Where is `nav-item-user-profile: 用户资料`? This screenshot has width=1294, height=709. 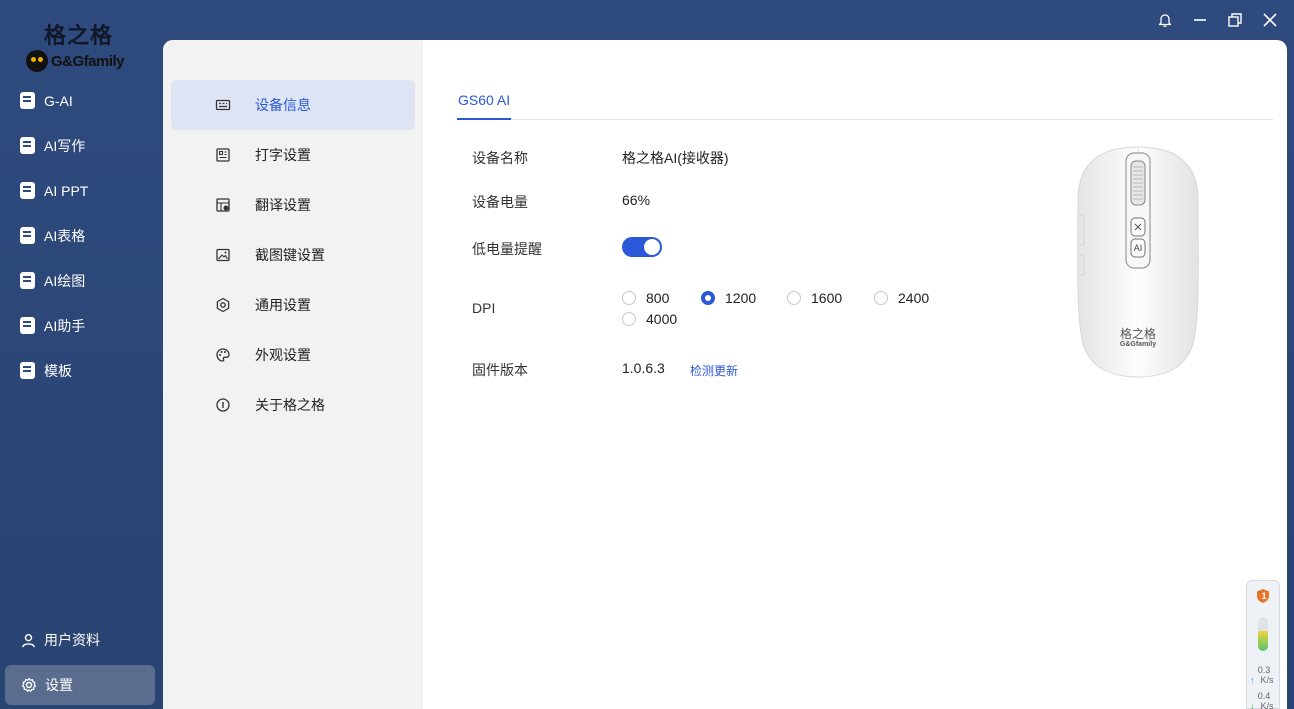 nav-item-user-profile: 用户资料 is located at coordinates (80, 640).